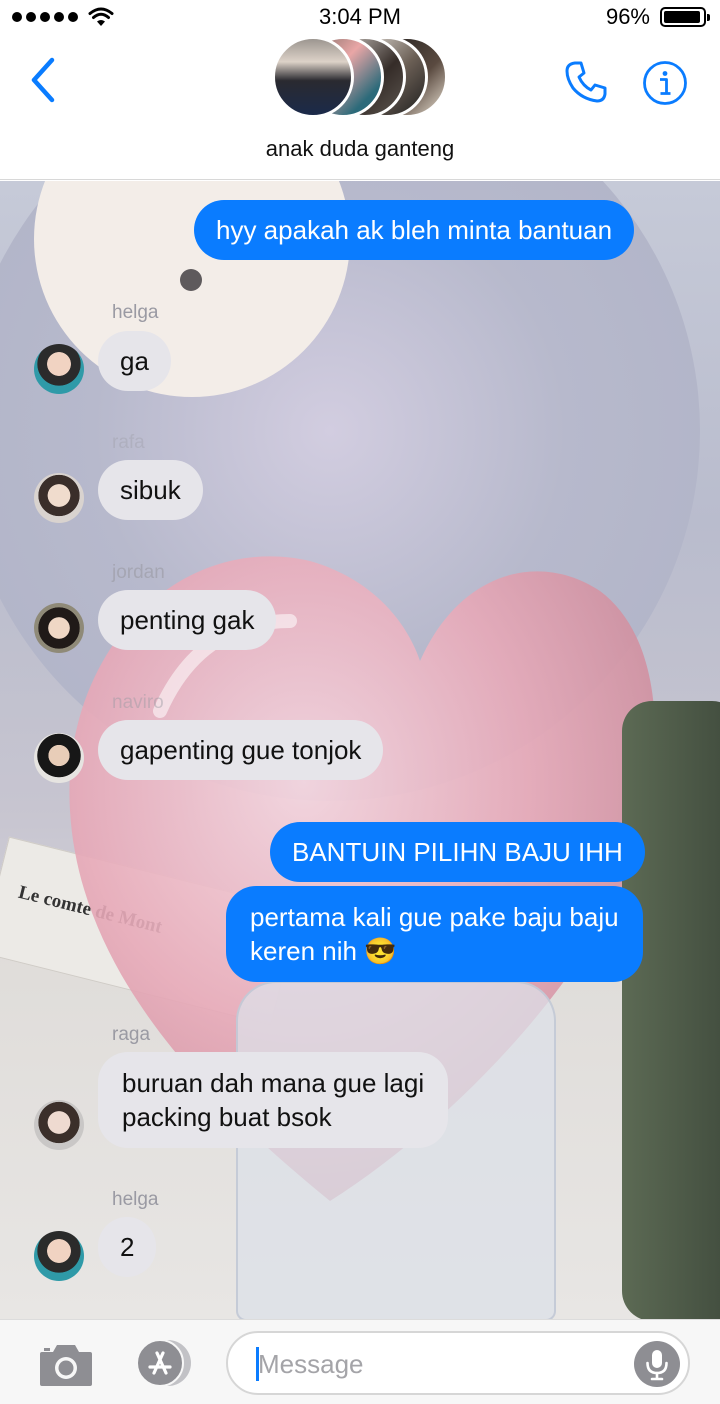 This screenshot has height=1404, width=720. Describe the element at coordinates (360, 149) in the screenshot. I see `group-name: anak duda ganteng` at that location.